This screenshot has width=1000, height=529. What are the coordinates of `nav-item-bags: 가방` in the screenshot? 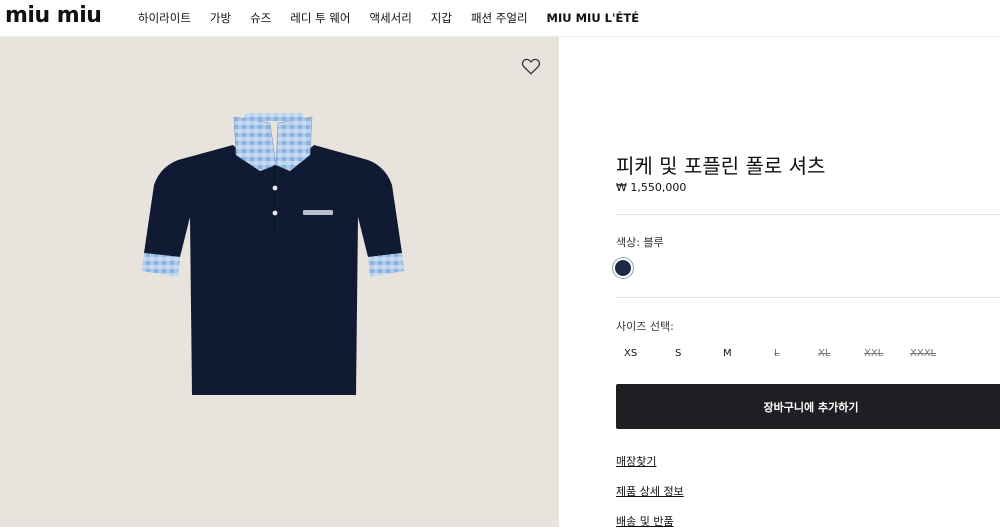 It's located at (220, 18).